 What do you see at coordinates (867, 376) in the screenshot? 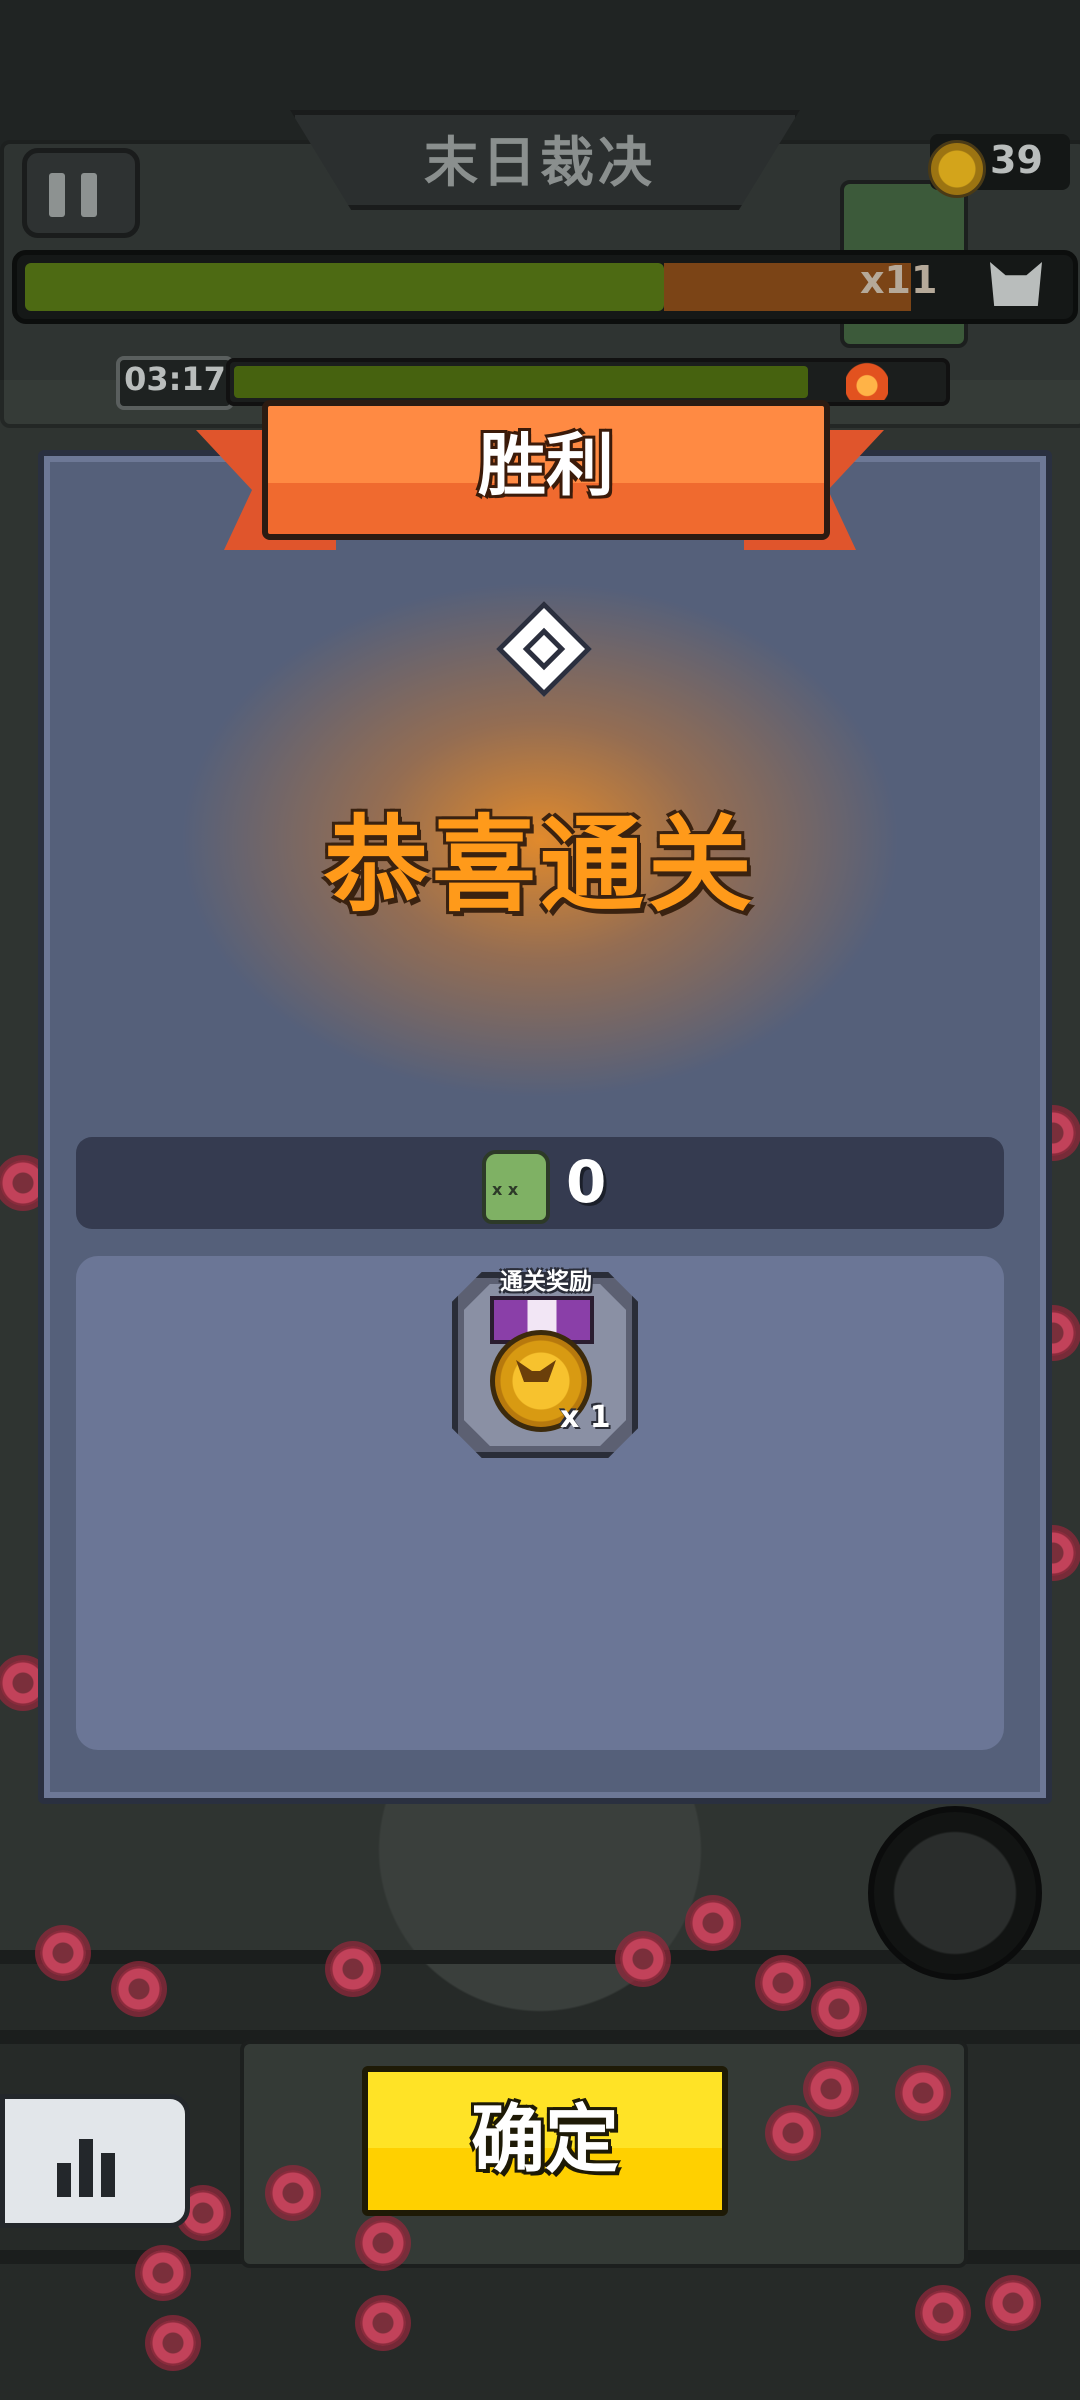
I see `fire-icon` at bounding box center [867, 376].